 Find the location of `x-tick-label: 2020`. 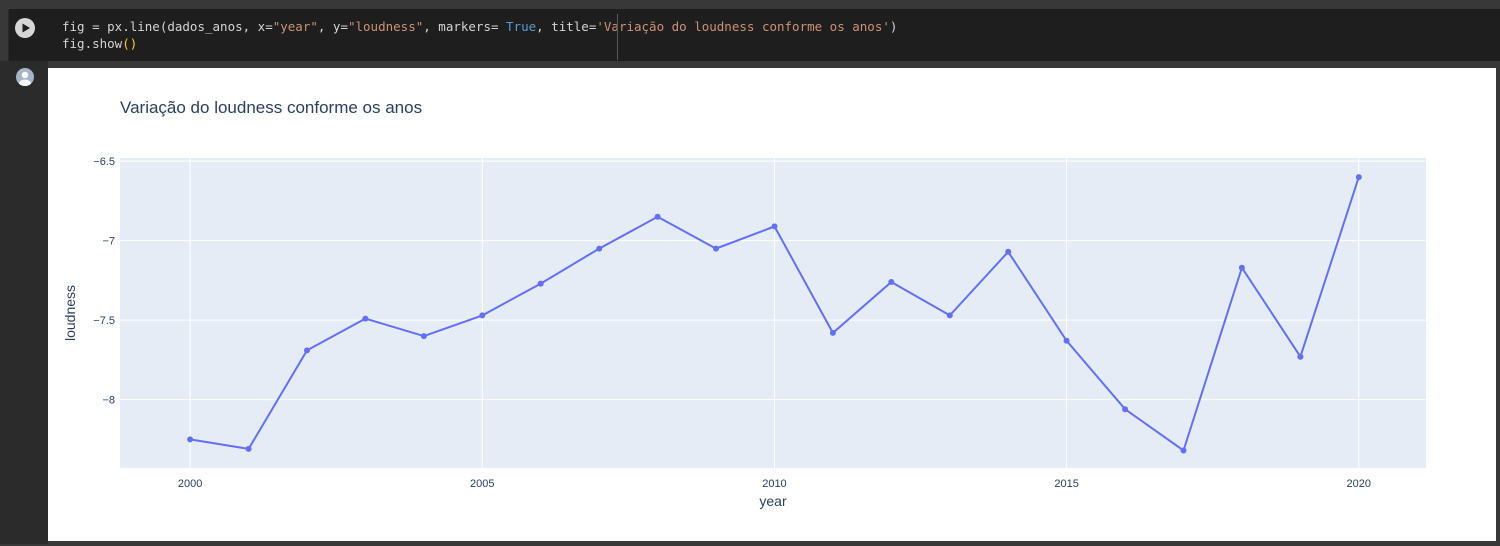

x-tick-label: 2020 is located at coordinates (1359, 484).